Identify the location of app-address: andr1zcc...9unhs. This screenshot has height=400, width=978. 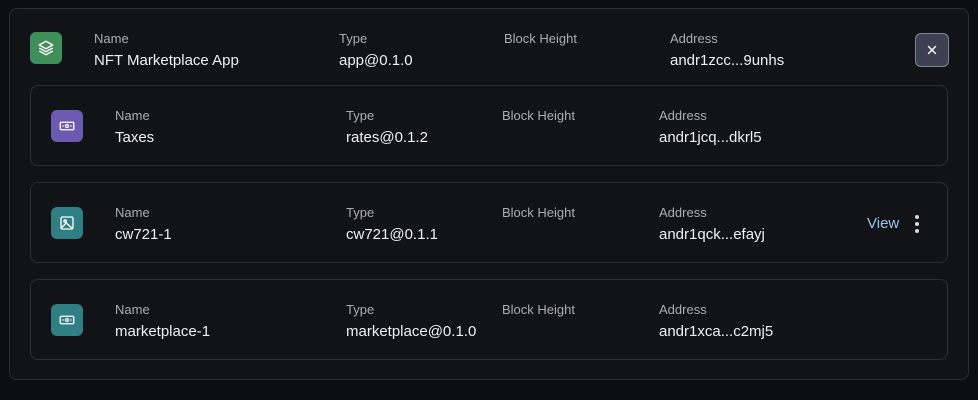
(727, 60).